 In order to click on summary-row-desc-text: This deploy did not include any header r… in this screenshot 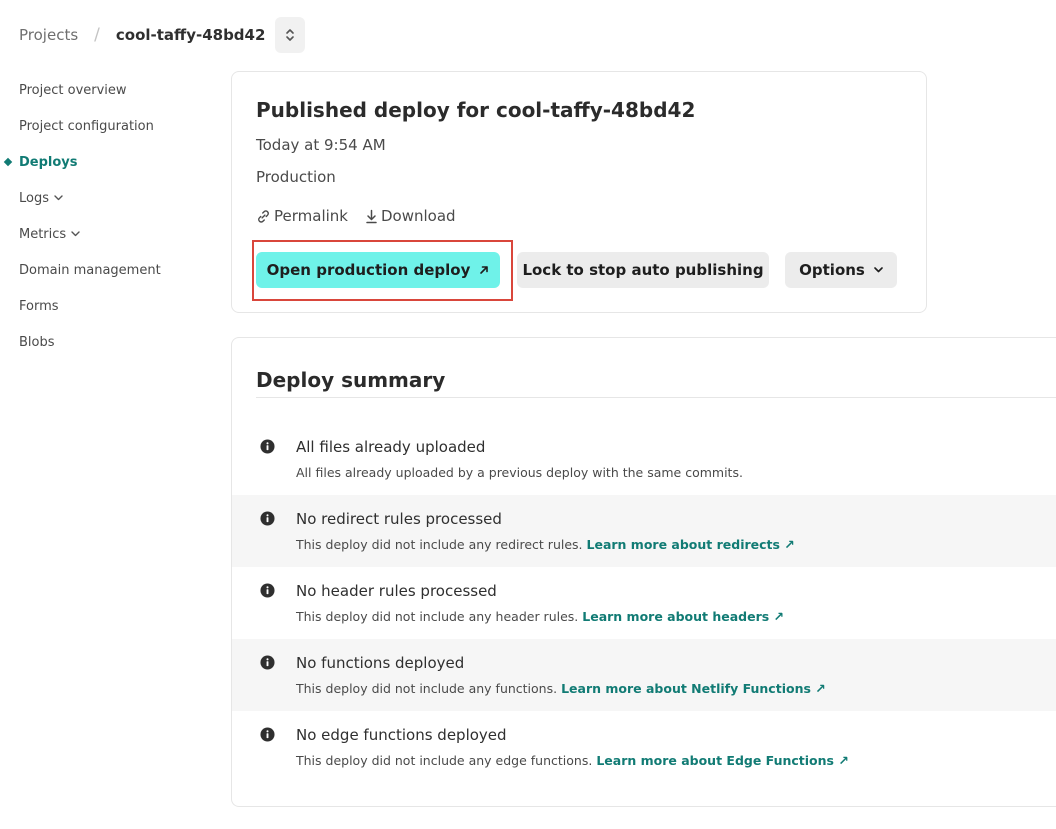, I will do `click(437, 616)`.